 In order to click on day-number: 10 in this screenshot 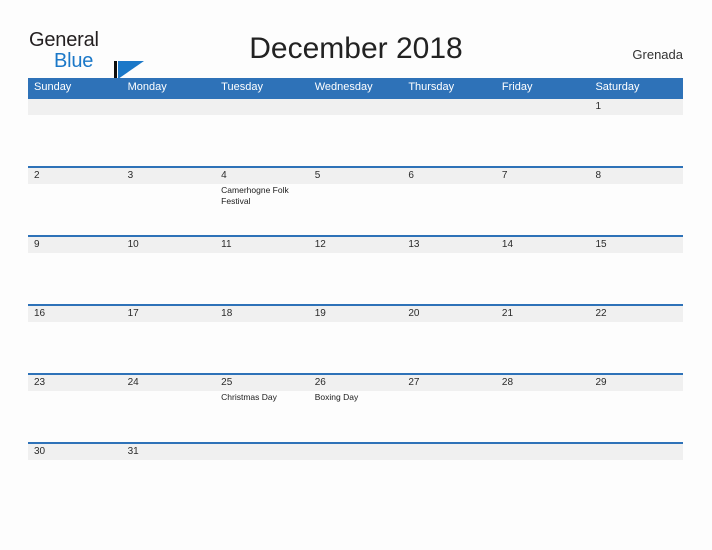, I will do `click(169, 245)`.